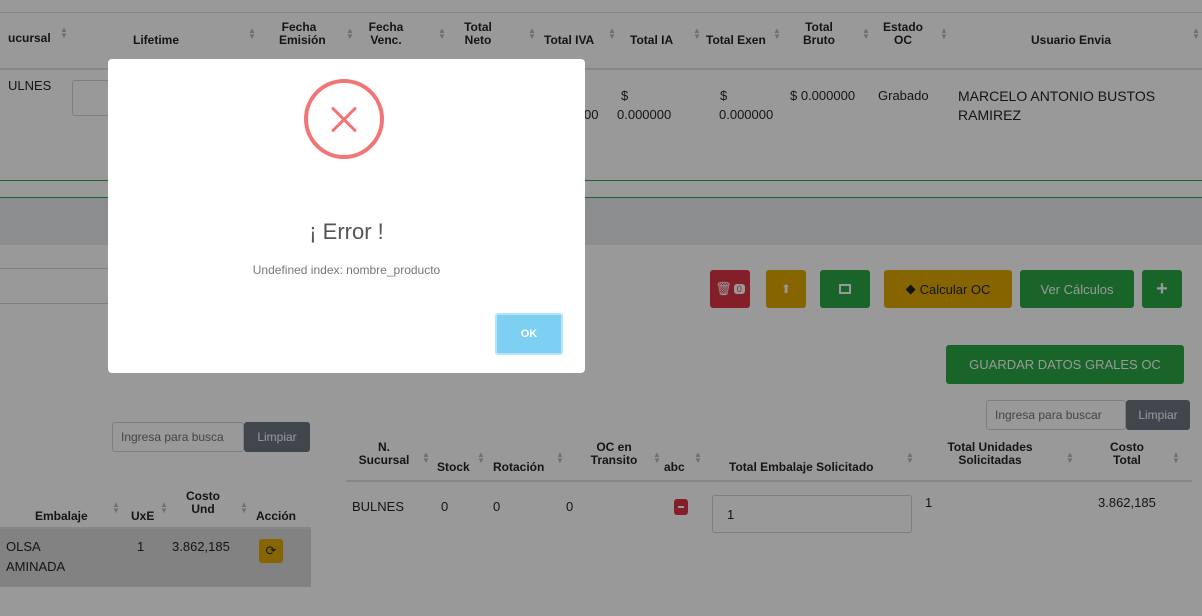  What do you see at coordinates (344, 119) in the screenshot?
I see `error-x-icon` at bounding box center [344, 119].